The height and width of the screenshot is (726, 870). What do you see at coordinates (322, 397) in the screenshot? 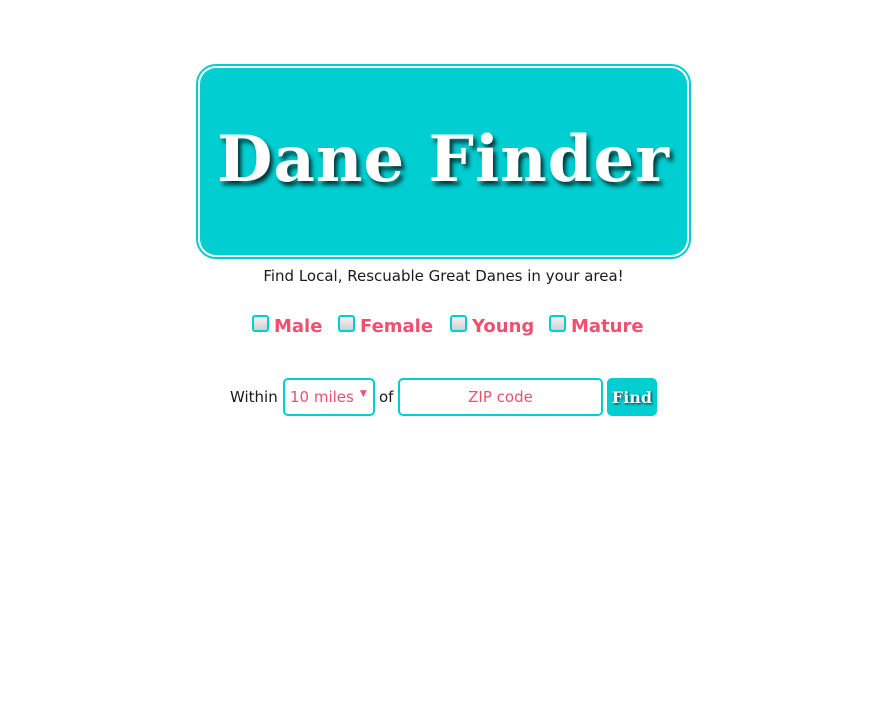
I see `radius-selected-value: 10 miles` at bounding box center [322, 397].